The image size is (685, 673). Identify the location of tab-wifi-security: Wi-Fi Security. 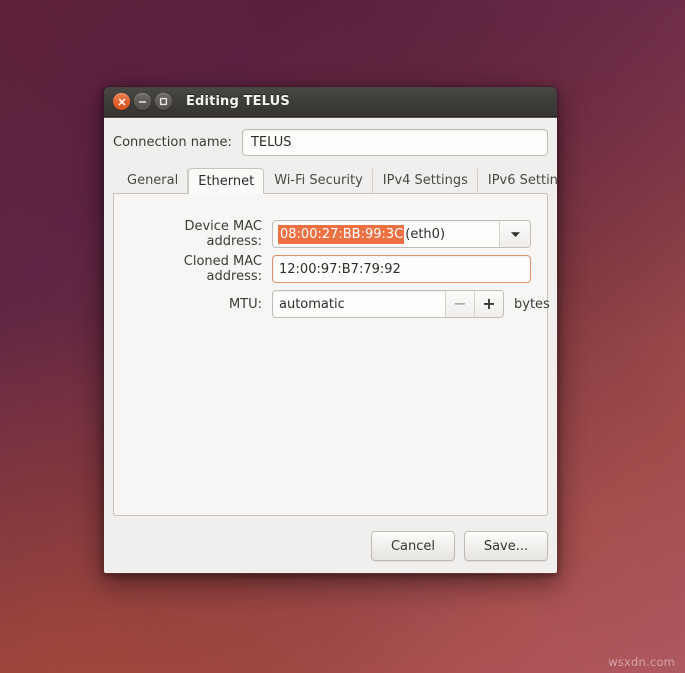
(318, 180).